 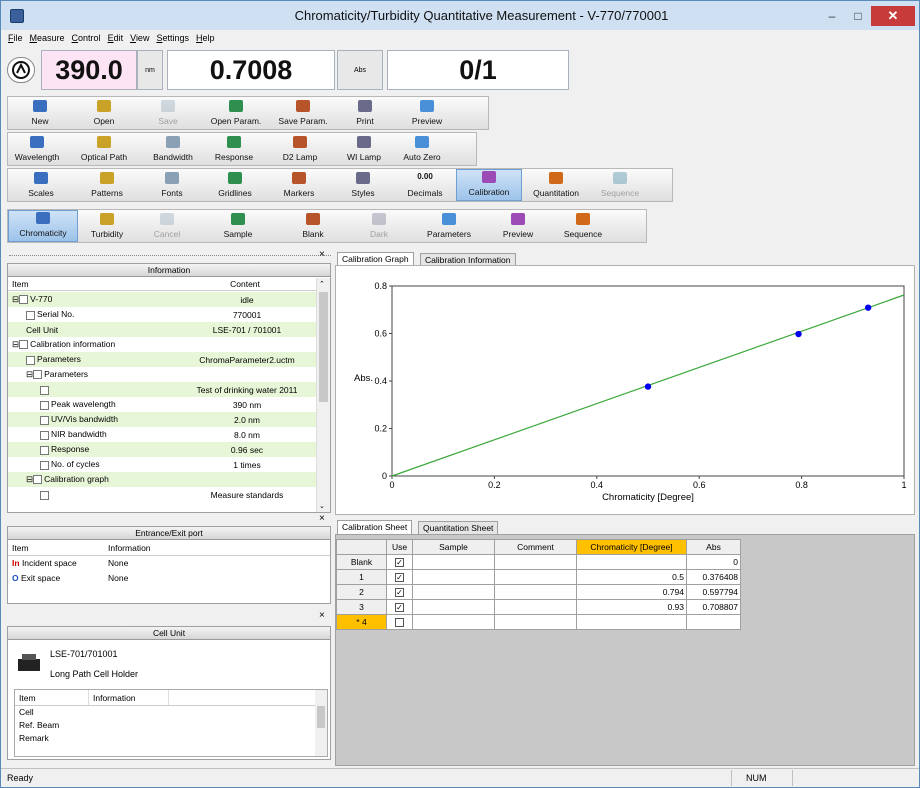 I want to click on sheet-cell-chrom: 0.5, so click(x=631, y=577).